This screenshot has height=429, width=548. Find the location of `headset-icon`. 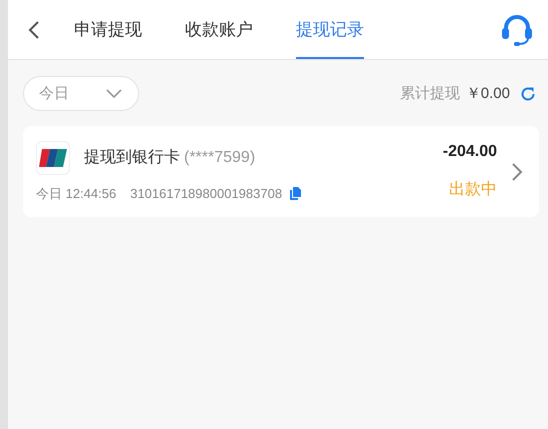

headset-icon is located at coordinates (517, 29).